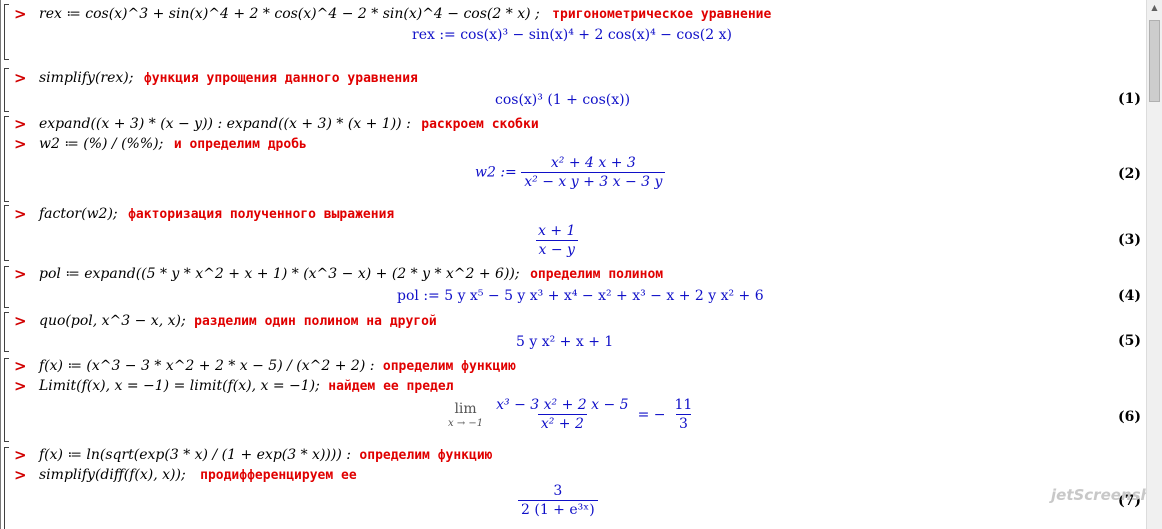  I want to click on scrollbar-thumb, so click(1154, 61).